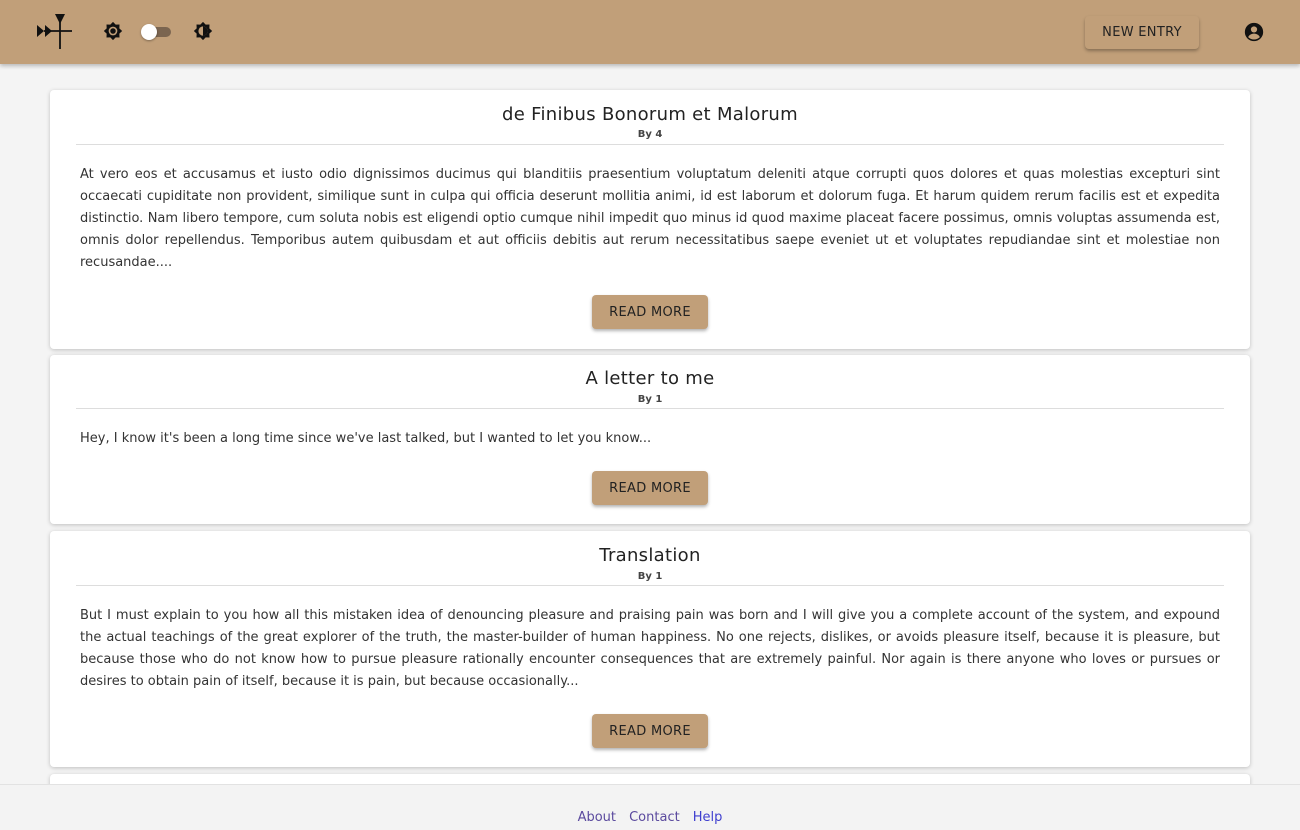  Describe the element at coordinates (1142, 32) in the screenshot. I see `new-entry-button: NEW ENTRY` at that location.